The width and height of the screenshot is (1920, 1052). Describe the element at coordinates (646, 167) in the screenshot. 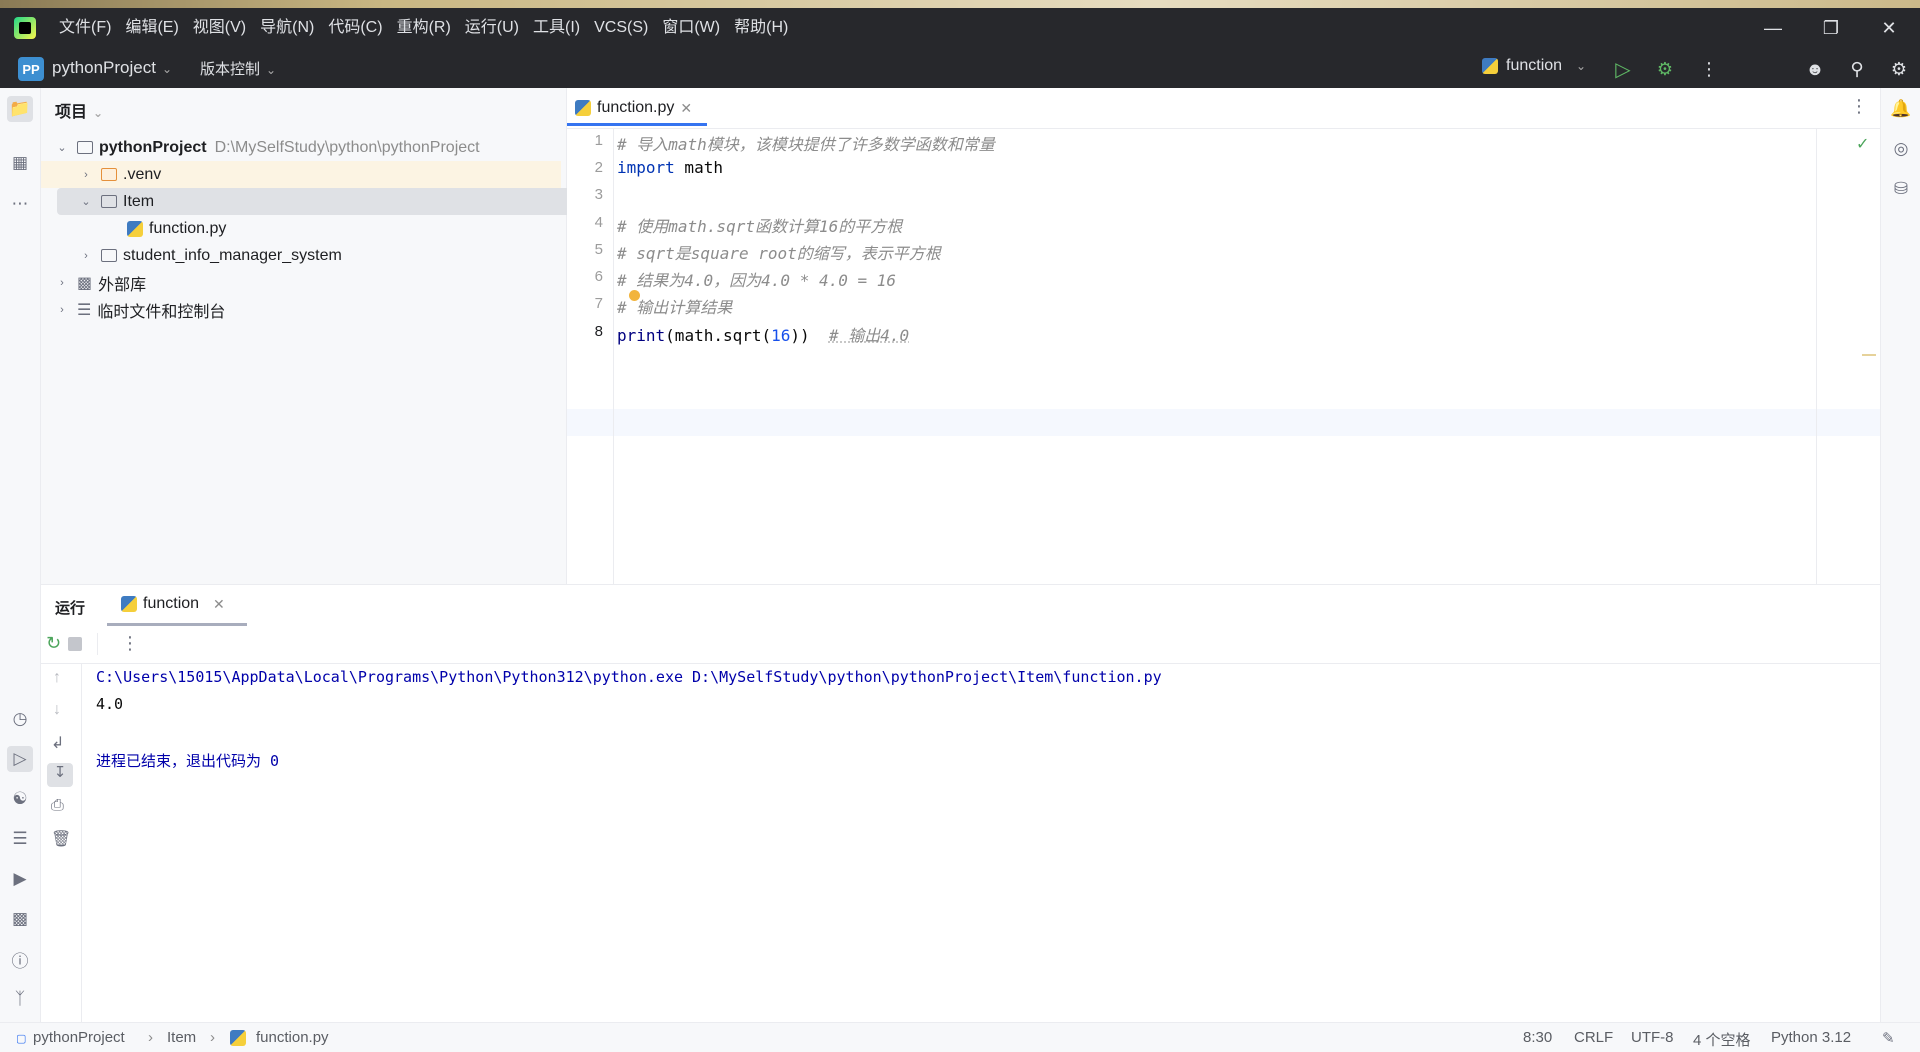

I see `keyword: import` at that location.